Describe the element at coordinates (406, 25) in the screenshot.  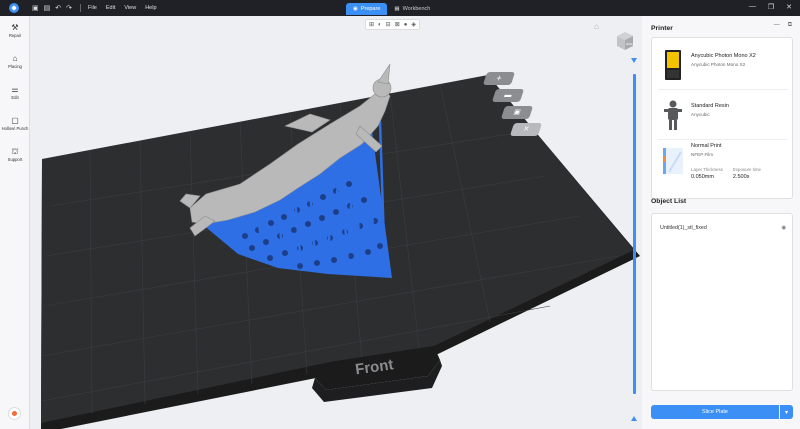
I see `solid-view-icon: ●` at that location.